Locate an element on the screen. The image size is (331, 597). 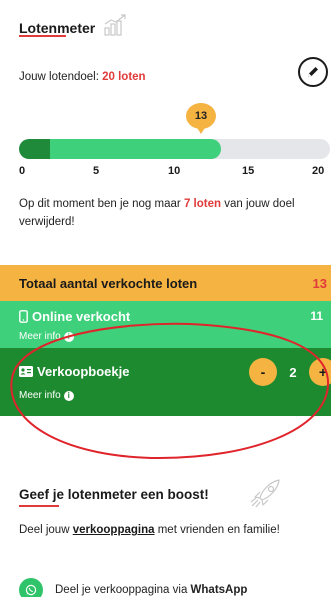
pencil-icon is located at coordinates (313, 72).